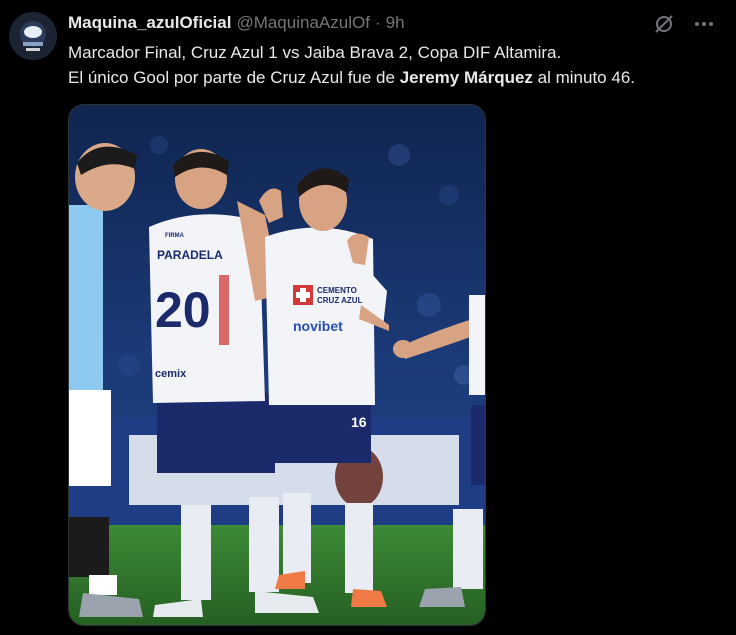 This screenshot has height=635, width=736. What do you see at coordinates (340, 300) in the screenshot?
I see `crest-text-2: CRUZ AZUL` at bounding box center [340, 300].